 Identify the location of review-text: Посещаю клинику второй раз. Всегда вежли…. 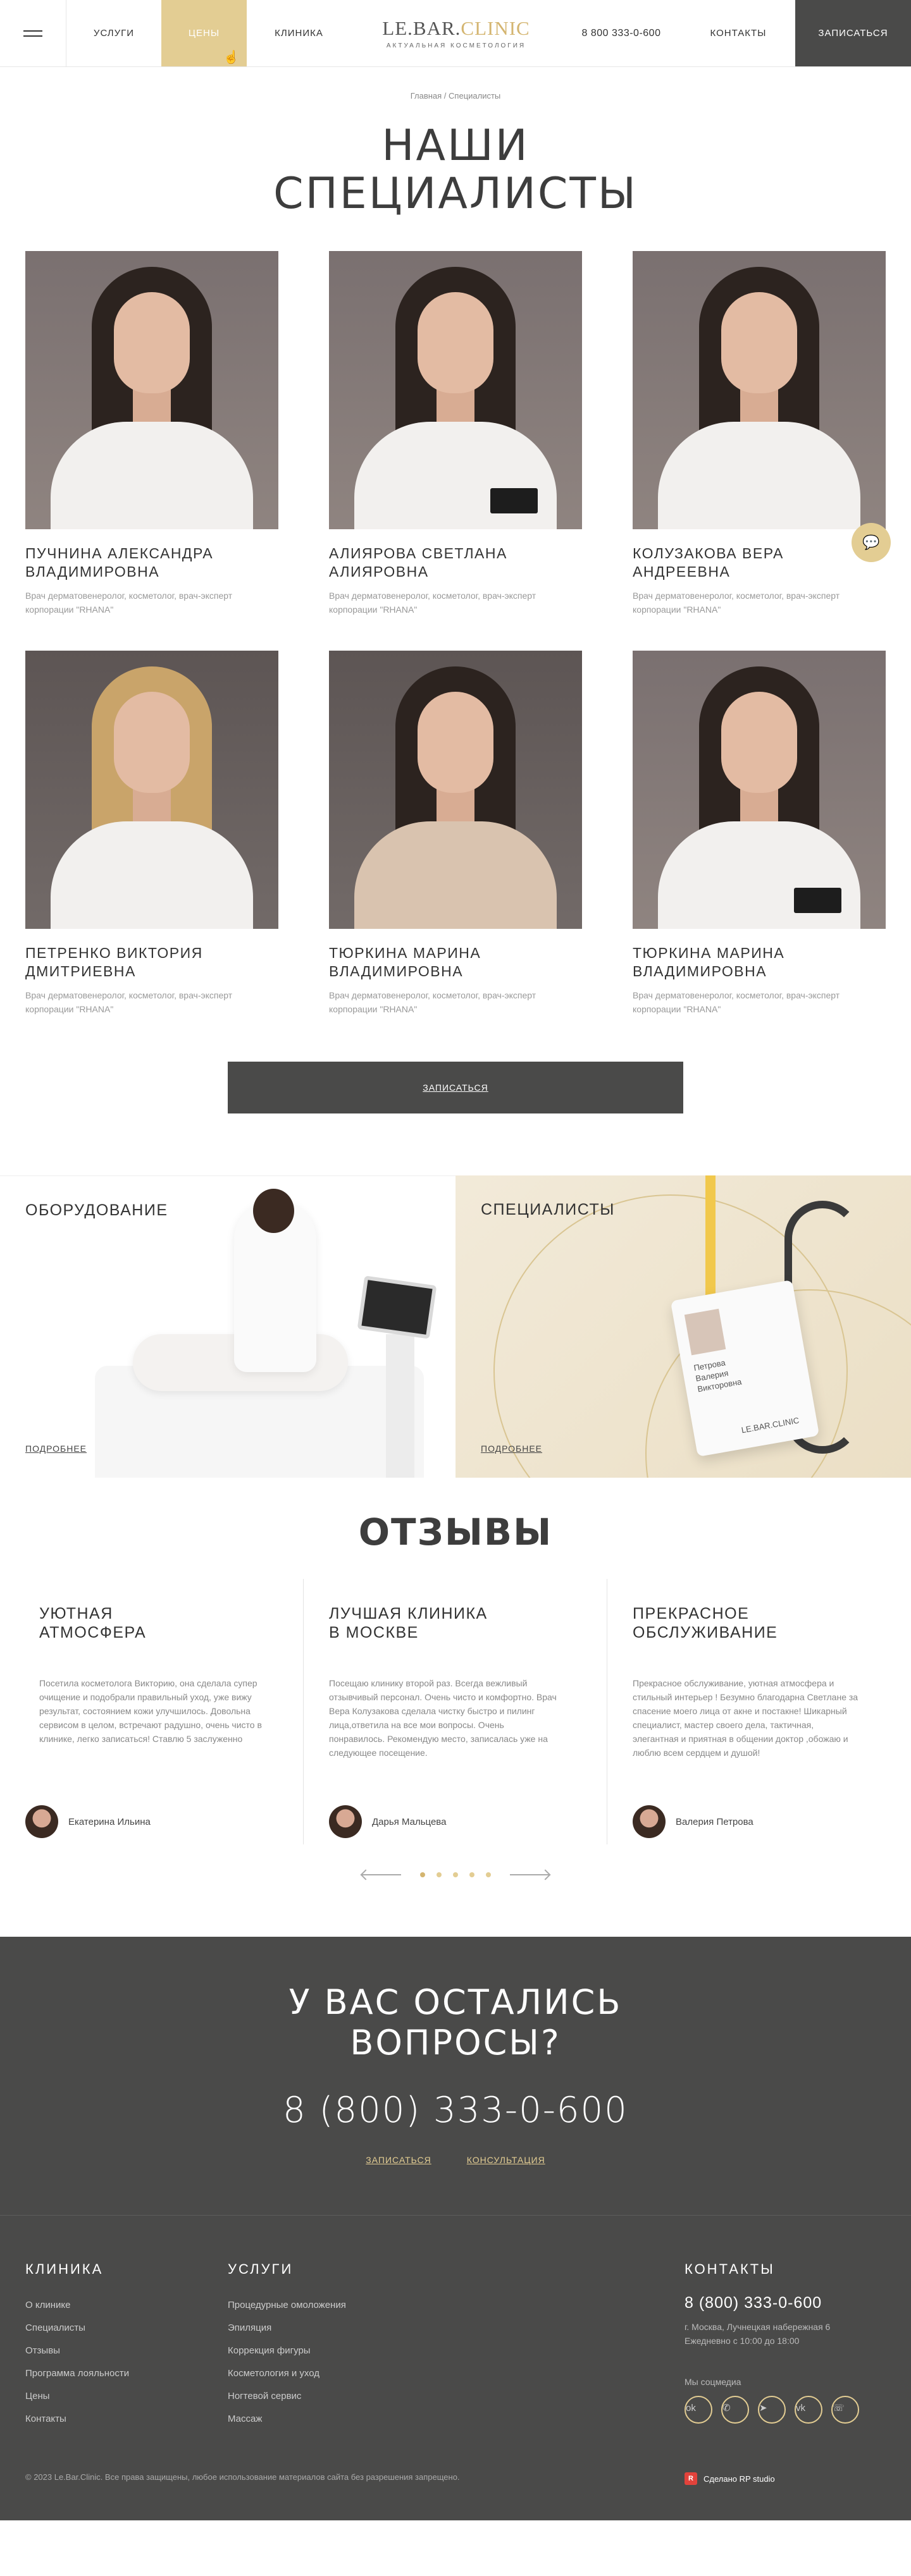
(443, 1718).